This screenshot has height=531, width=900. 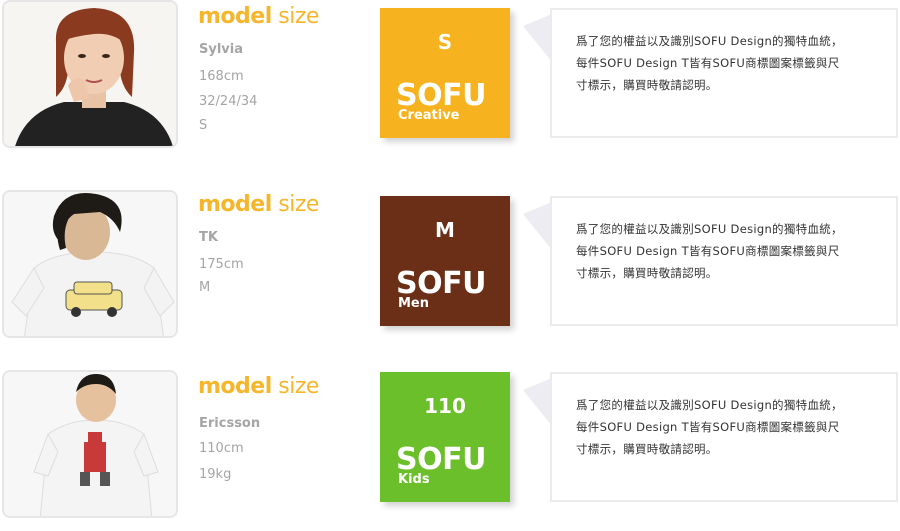 I want to click on model-name: TK, so click(x=208, y=237).